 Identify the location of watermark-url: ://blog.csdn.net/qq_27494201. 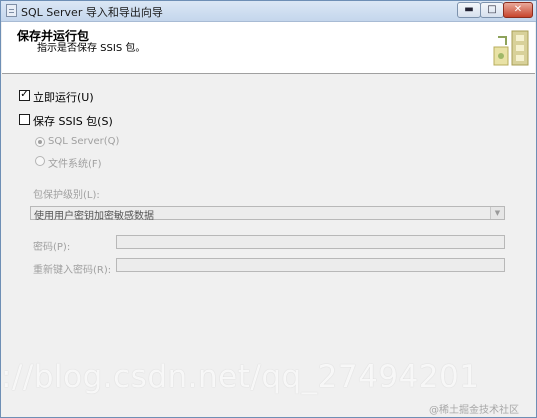
(240, 377).